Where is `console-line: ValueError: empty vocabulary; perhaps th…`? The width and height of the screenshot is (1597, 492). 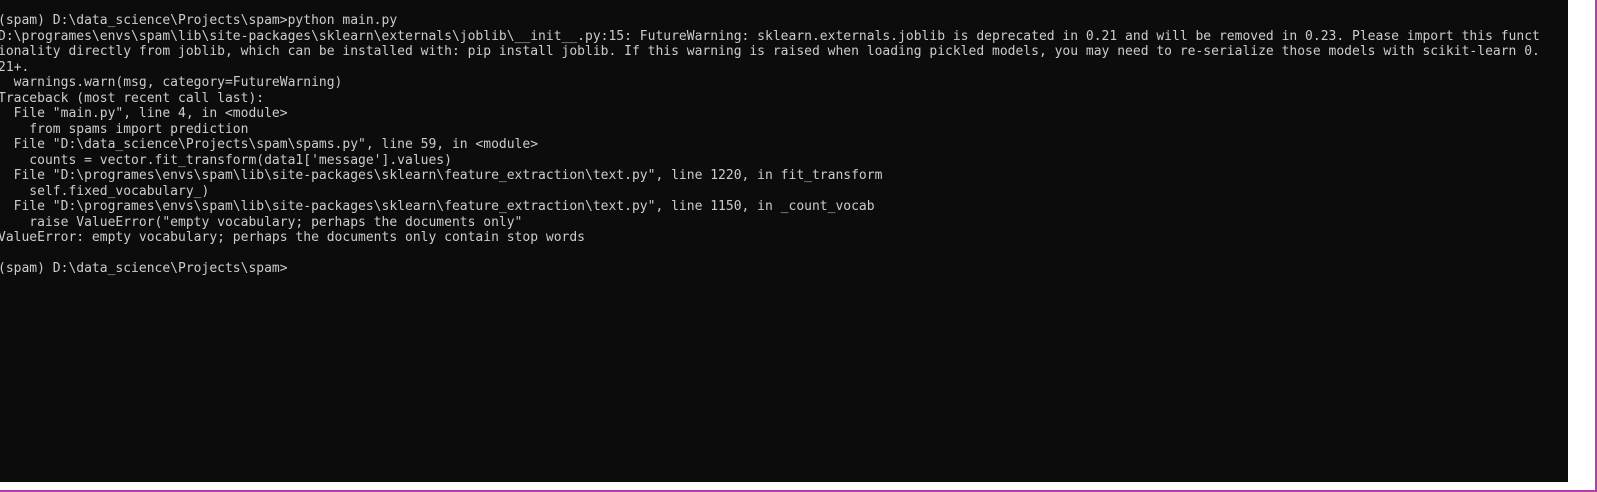
console-line: ValueError: empty vocabulary; perhaps th… is located at coordinates (292, 237).